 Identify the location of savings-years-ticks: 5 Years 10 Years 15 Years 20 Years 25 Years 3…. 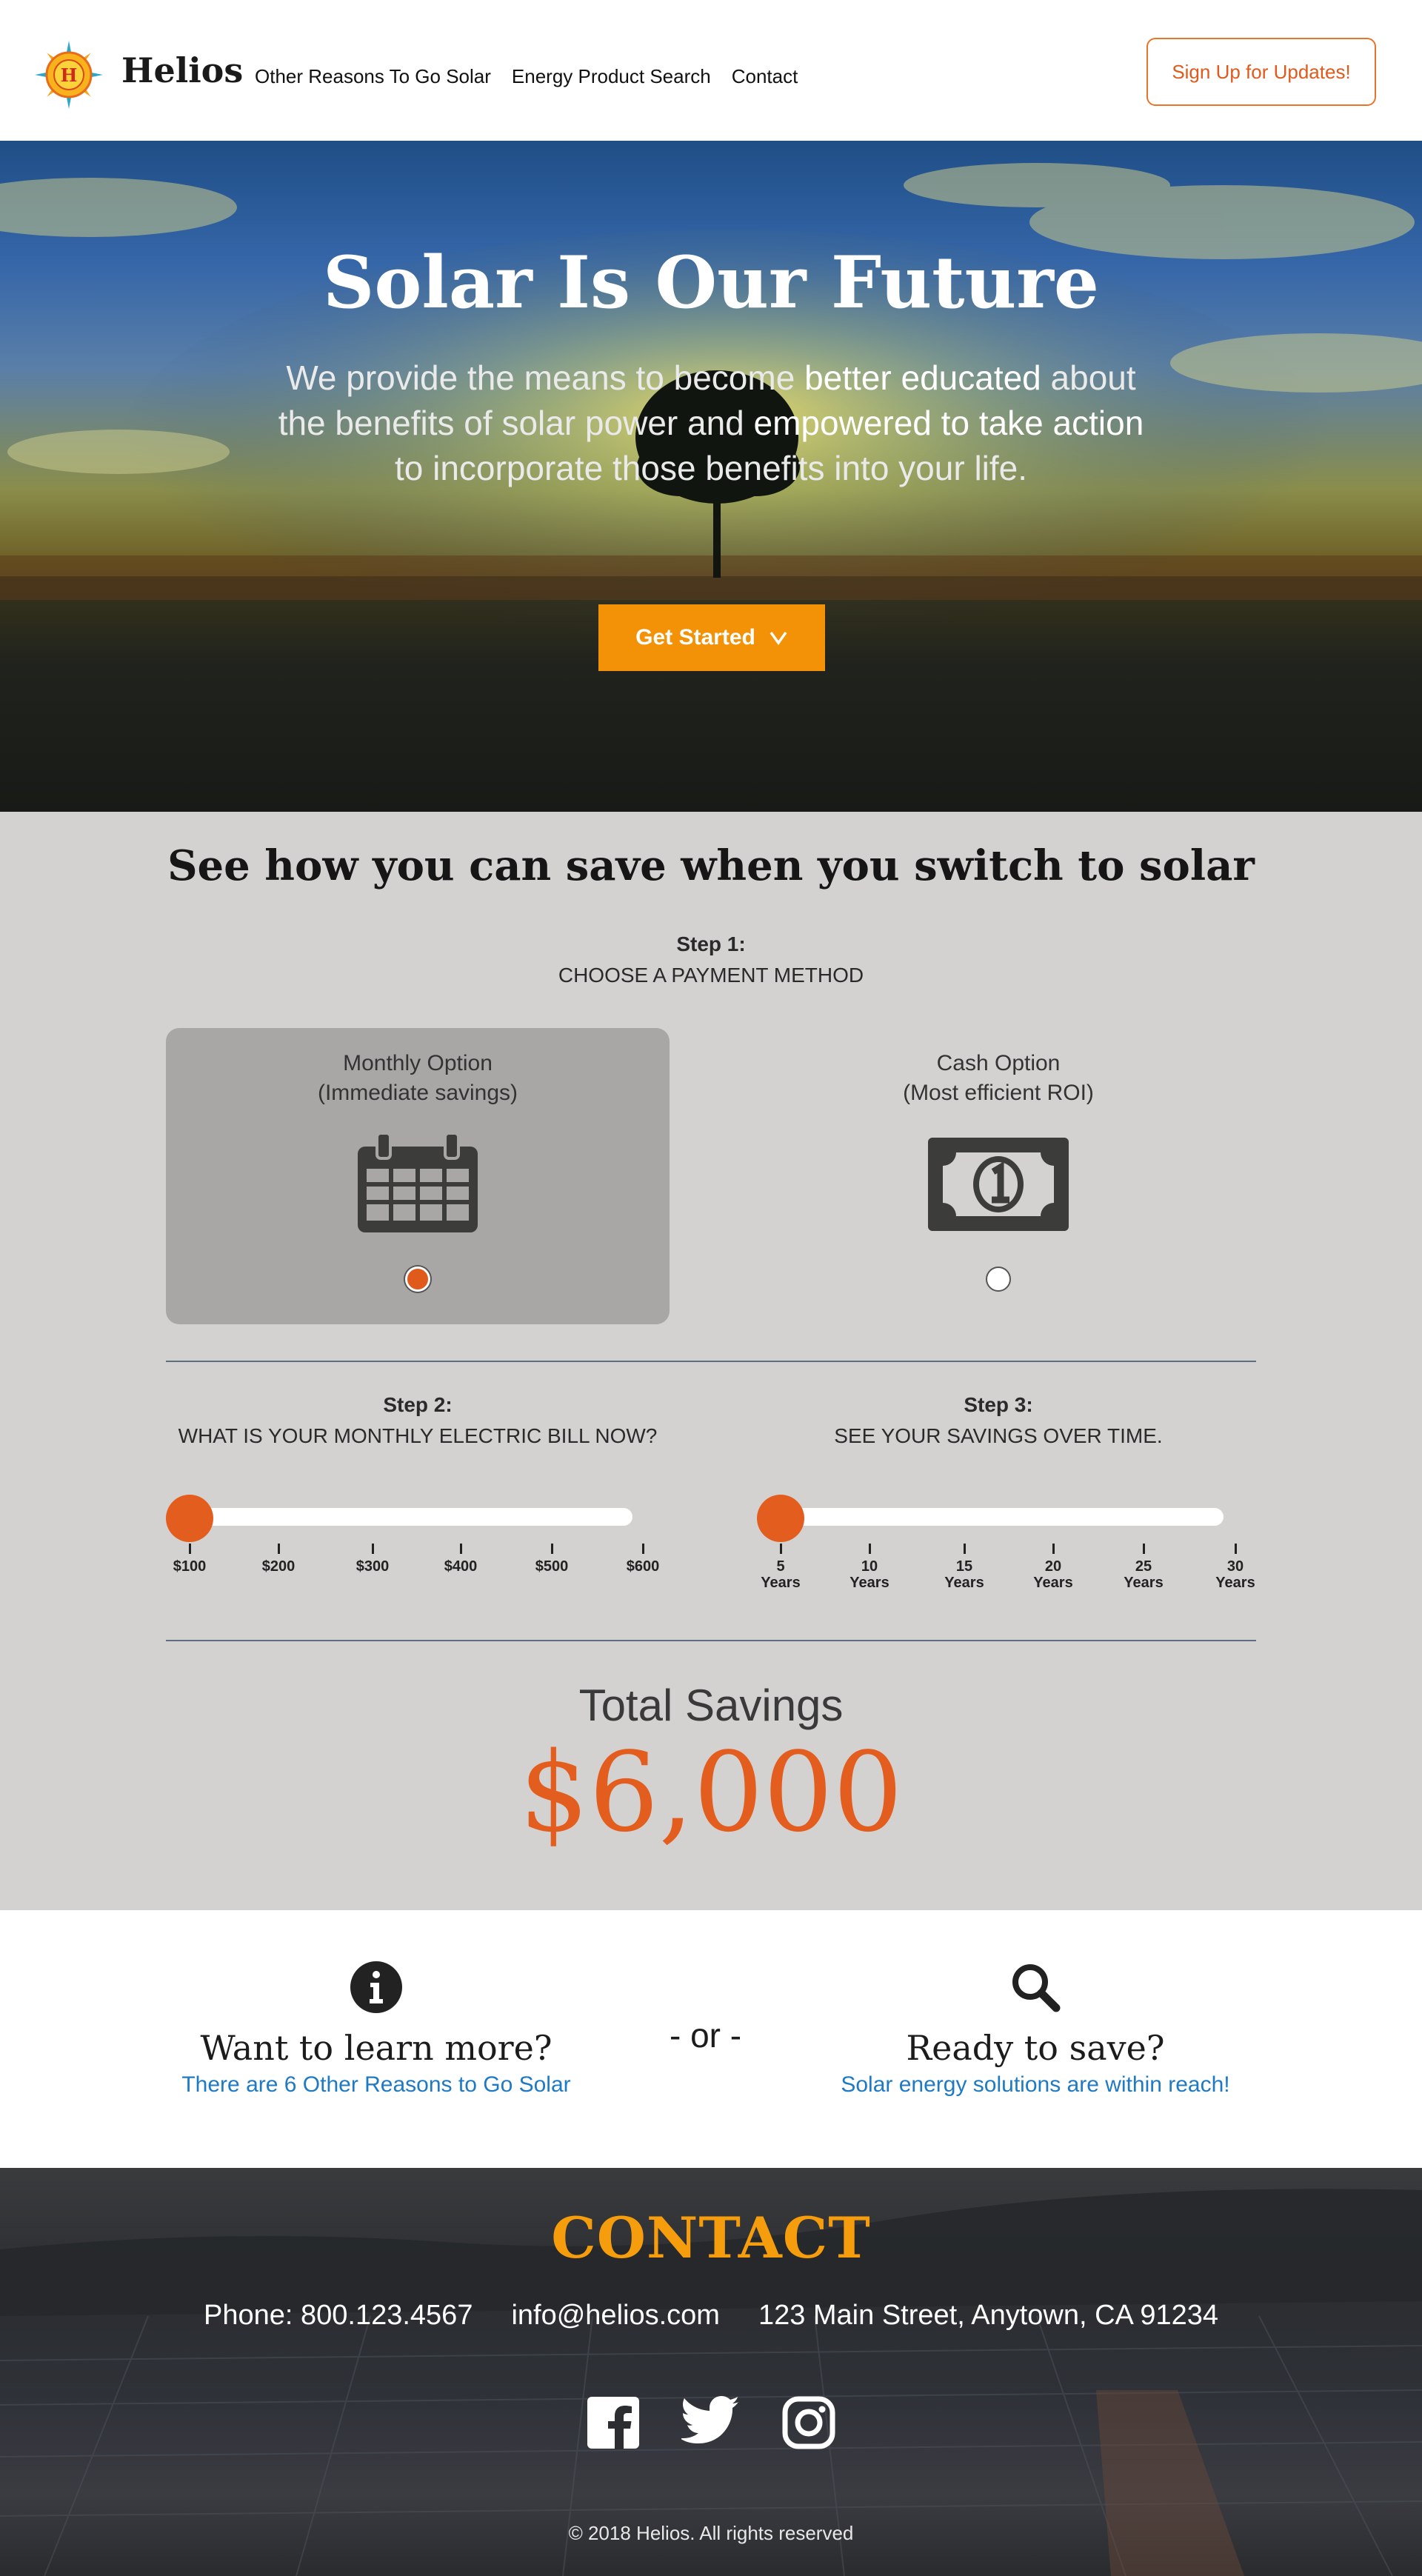
(1006, 1573).